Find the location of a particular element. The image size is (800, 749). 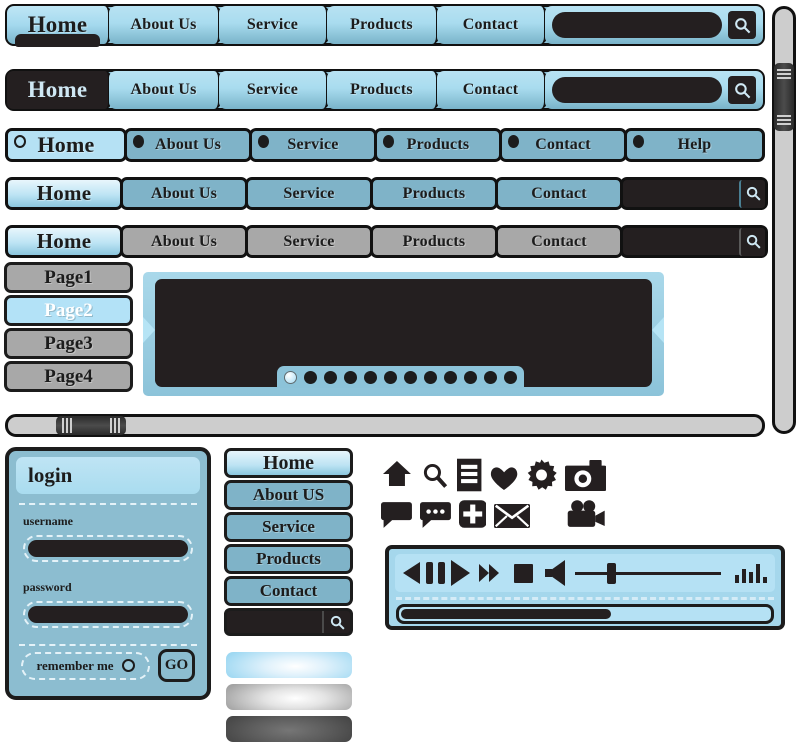

sidebar-item-page4: Page4 is located at coordinates (68, 376).